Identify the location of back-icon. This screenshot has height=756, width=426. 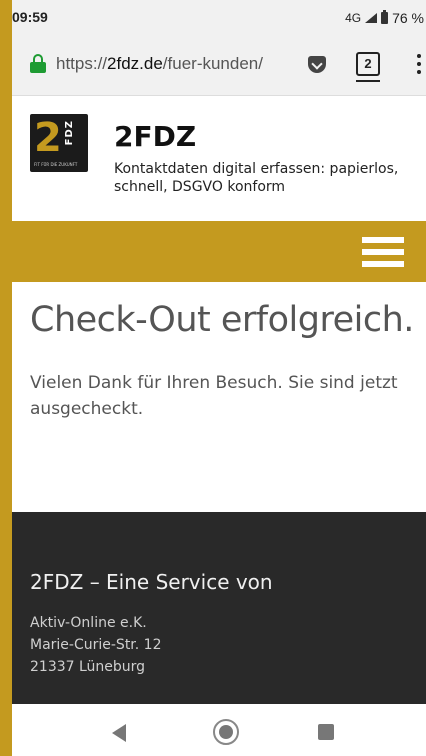
(119, 733).